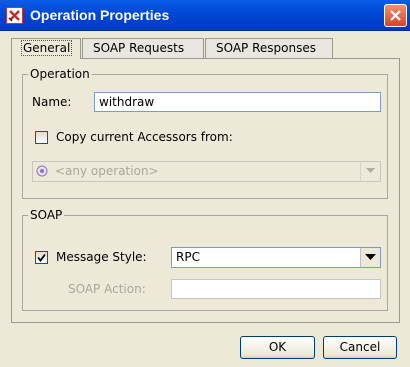  Describe the element at coordinates (277, 347) in the screenshot. I see `ok-button: OK` at that location.